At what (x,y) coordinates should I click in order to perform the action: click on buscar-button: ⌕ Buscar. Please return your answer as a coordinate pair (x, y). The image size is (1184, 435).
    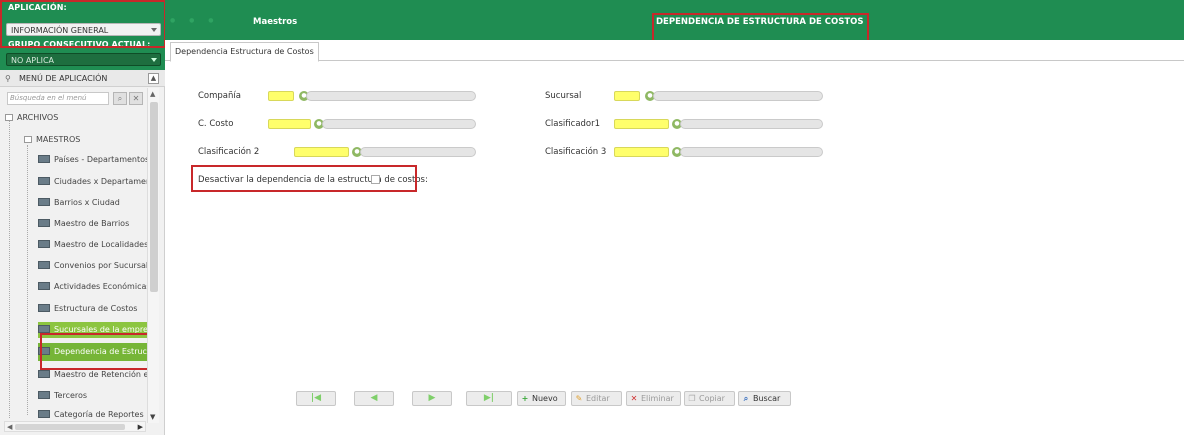
    Looking at the image, I should click on (764, 398).